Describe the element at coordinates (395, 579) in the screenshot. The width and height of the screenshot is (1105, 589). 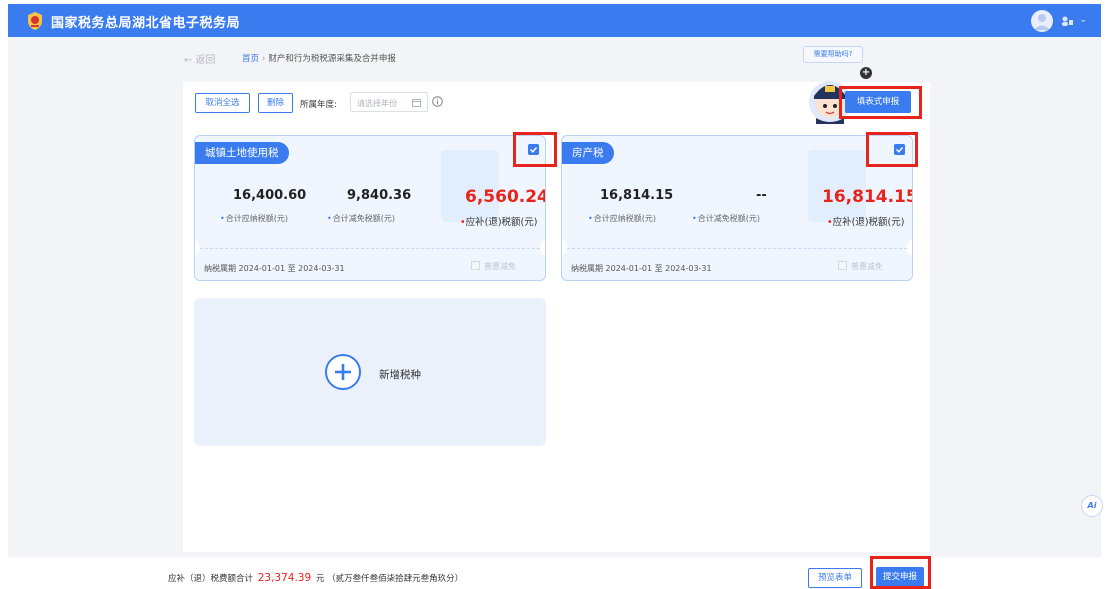
I see `total-in-words: （贰万叁仟叁佰柒拾肆元叁角玖分）` at that location.